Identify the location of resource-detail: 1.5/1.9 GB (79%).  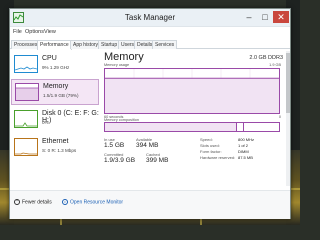
(61, 95).